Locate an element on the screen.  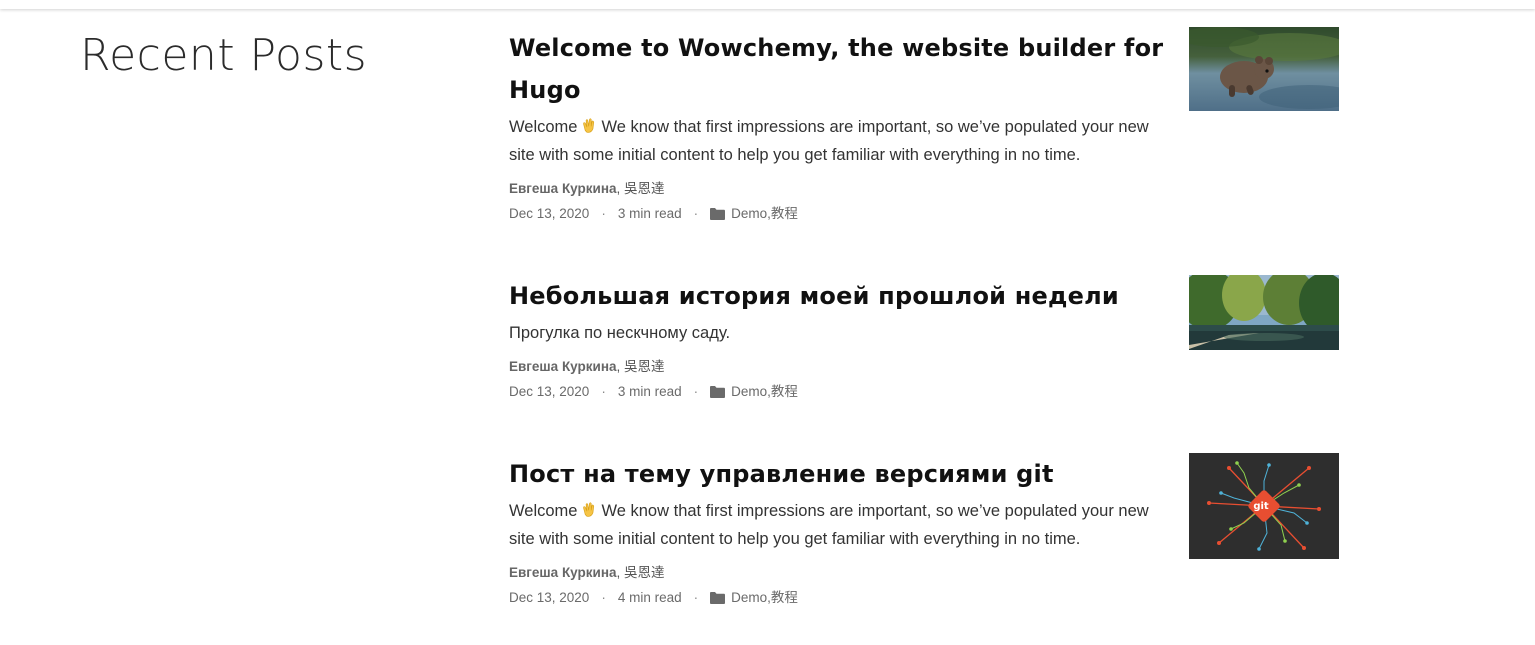
post-meta: Dec 13, 2020 · 4 min read · Demo, 教程 is located at coordinates (839, 598).